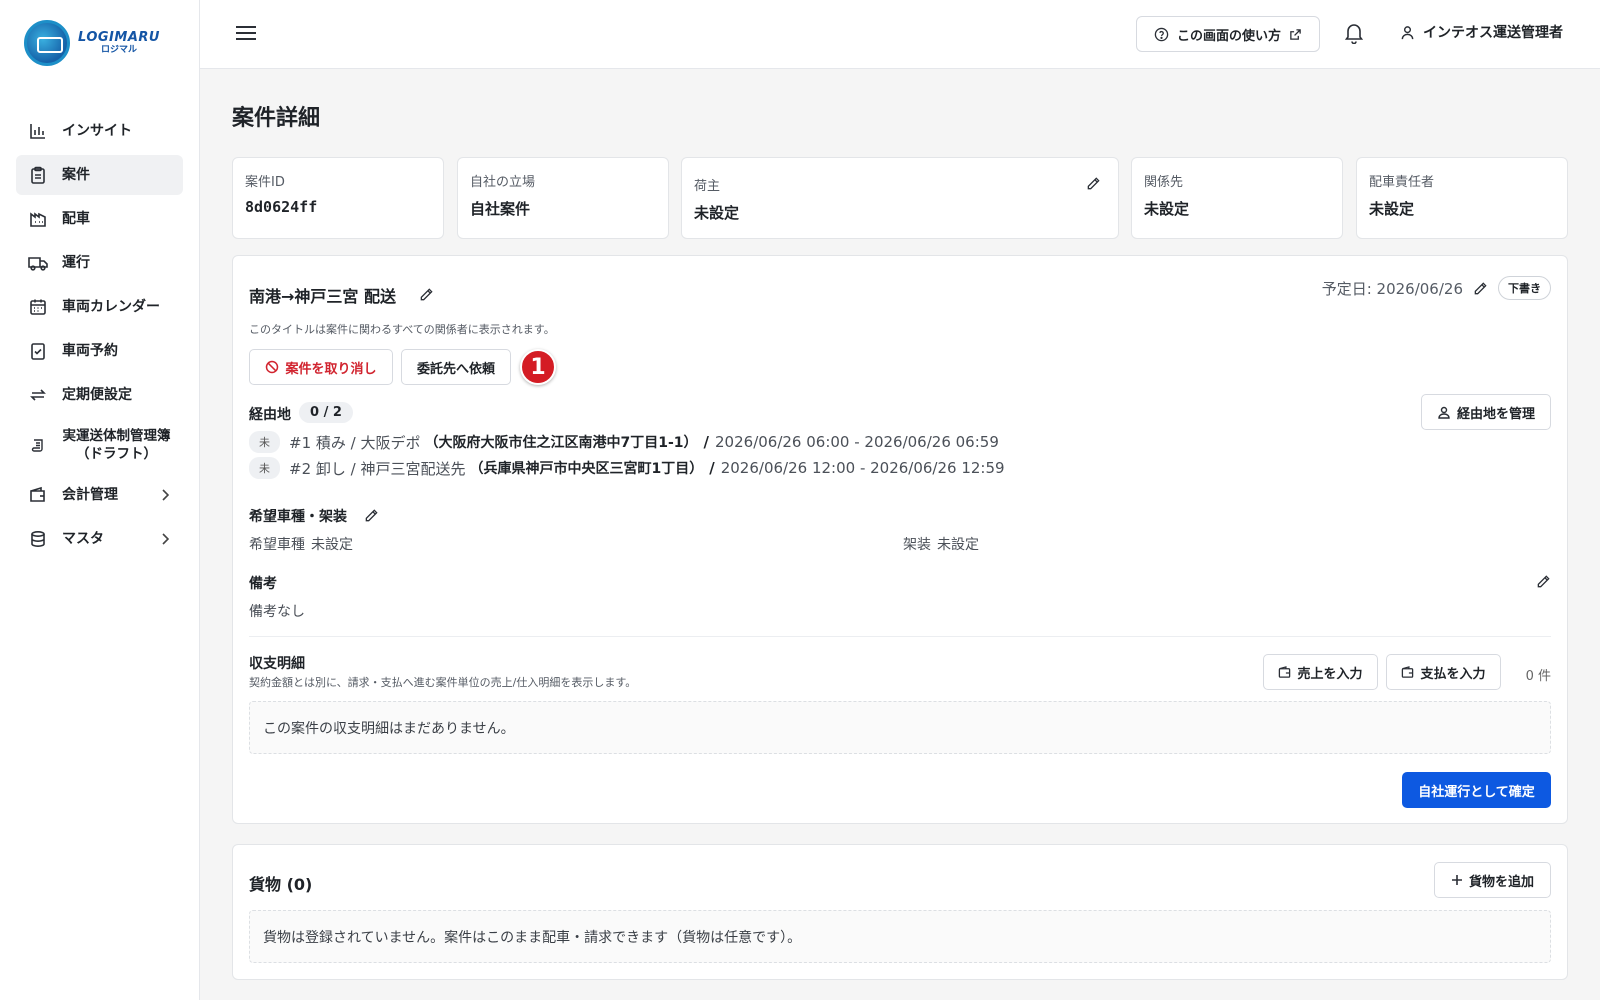 The image size is (1600, 1000). Describe the element at coordinates (38, 445) in the screenshot. I see `scroll-icon` at that location.